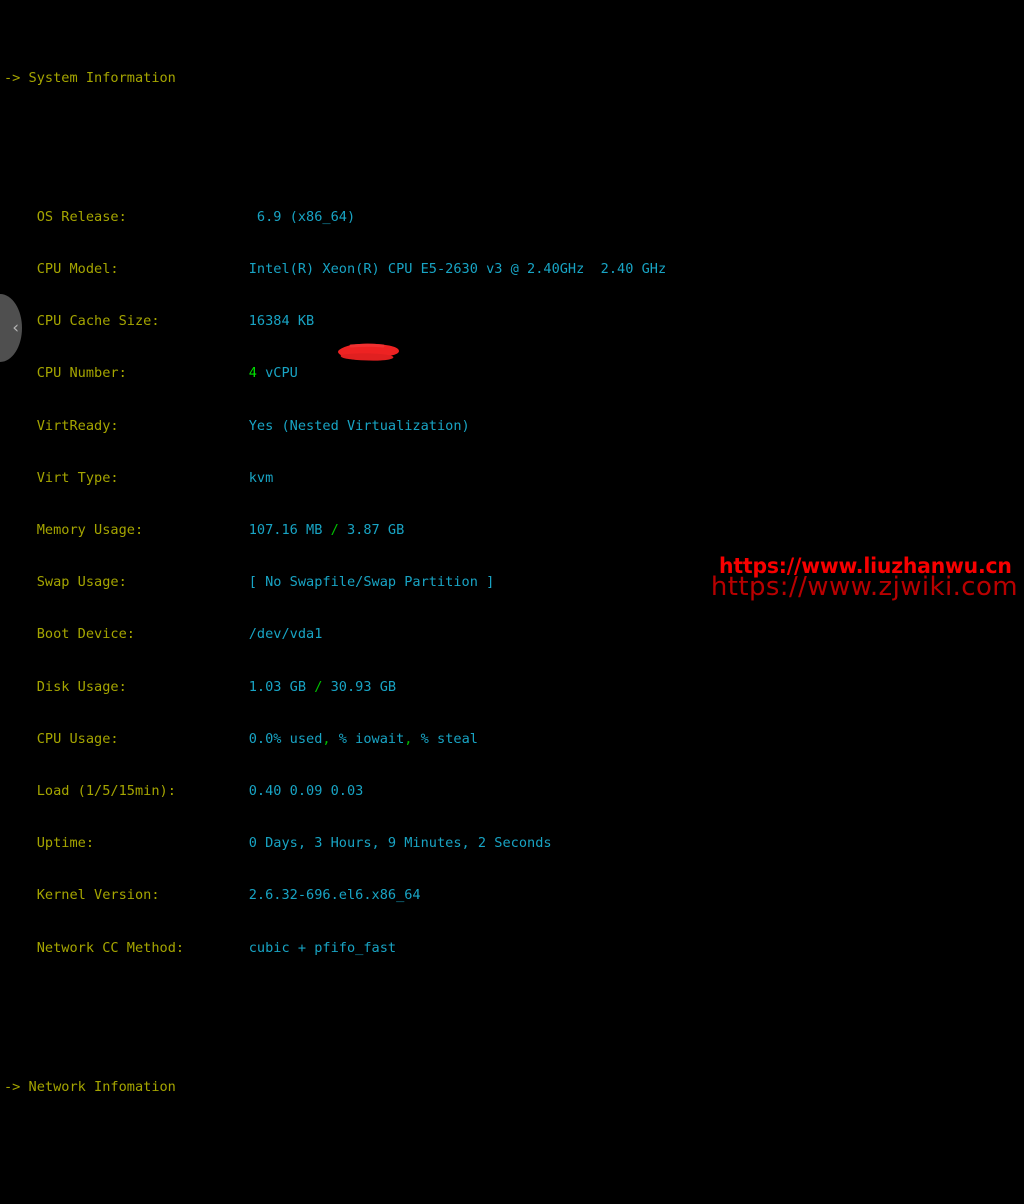  What do you see at coordinates (277, 373) in the screenshot?
I see `row-value-unit: vCPU` at bounding box center [277, 373].